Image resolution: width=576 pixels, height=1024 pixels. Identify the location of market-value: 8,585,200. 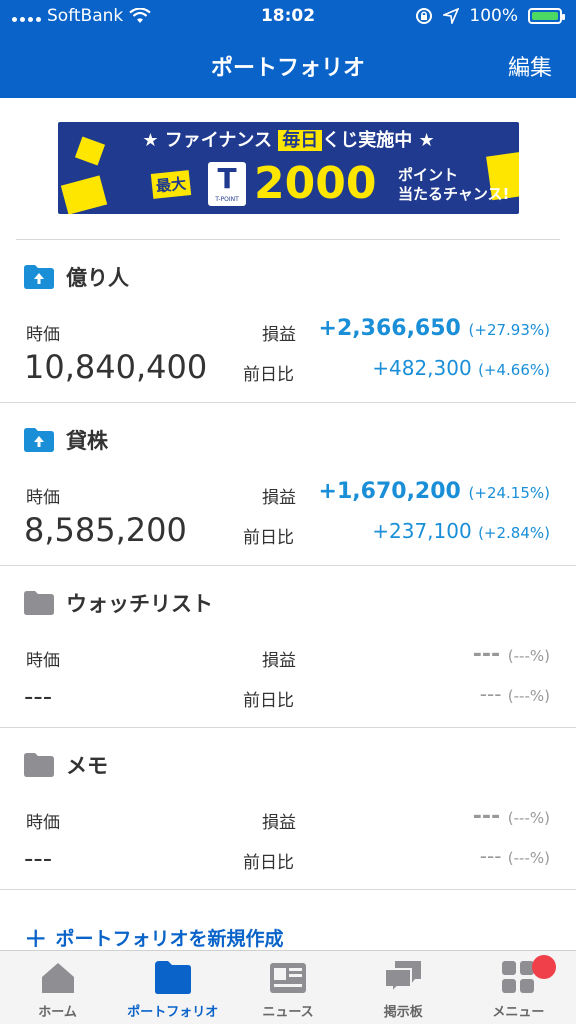
(105, 530).